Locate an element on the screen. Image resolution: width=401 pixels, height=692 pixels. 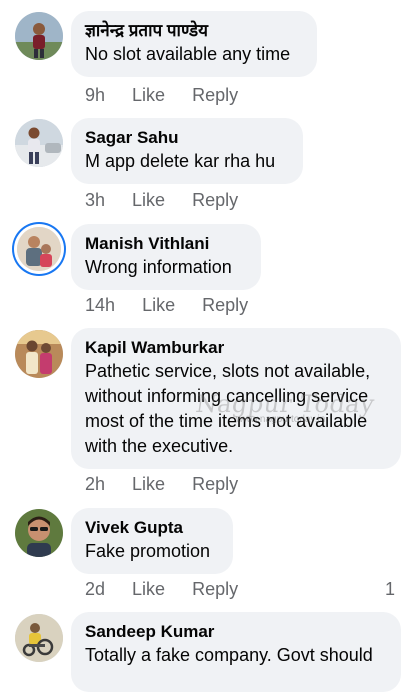
comment-text: Fake promotion is located at coordinates (148, 551).